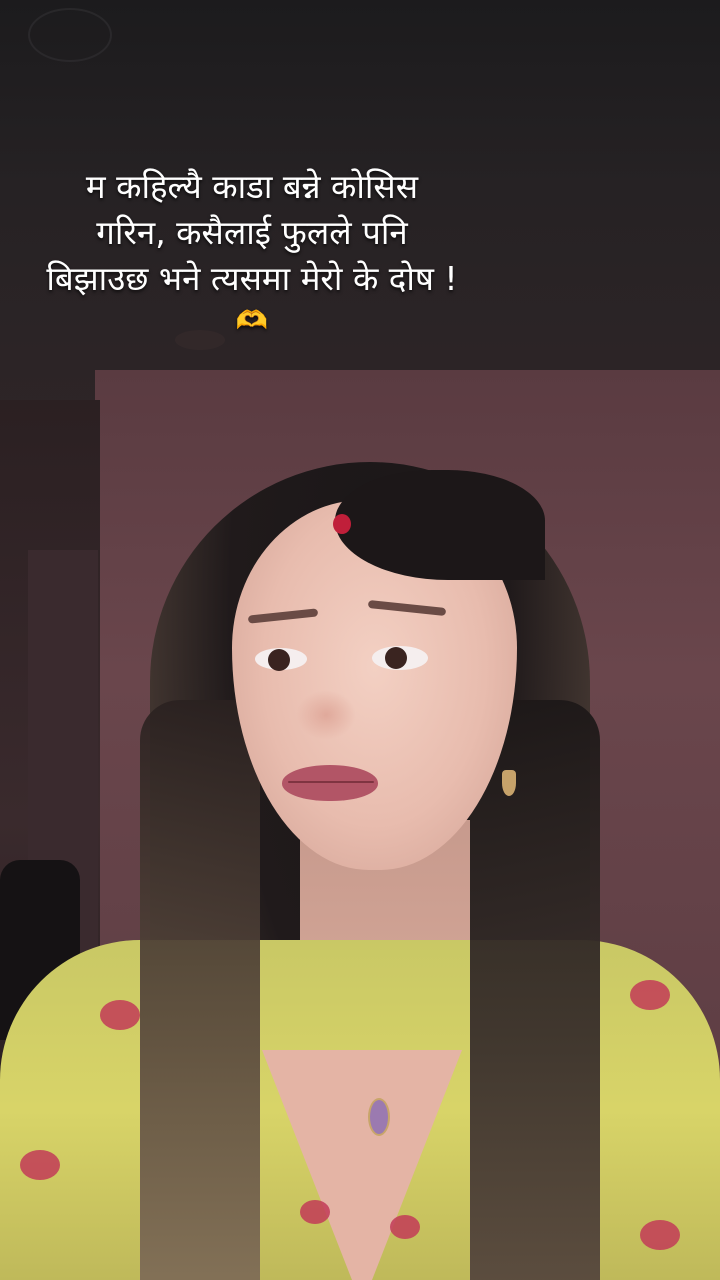  Describe the element at coordinates (252, 232) in the screenshot. I see `caption-line-2: गरिन, कसैलाई फुलले पनि` at that location.